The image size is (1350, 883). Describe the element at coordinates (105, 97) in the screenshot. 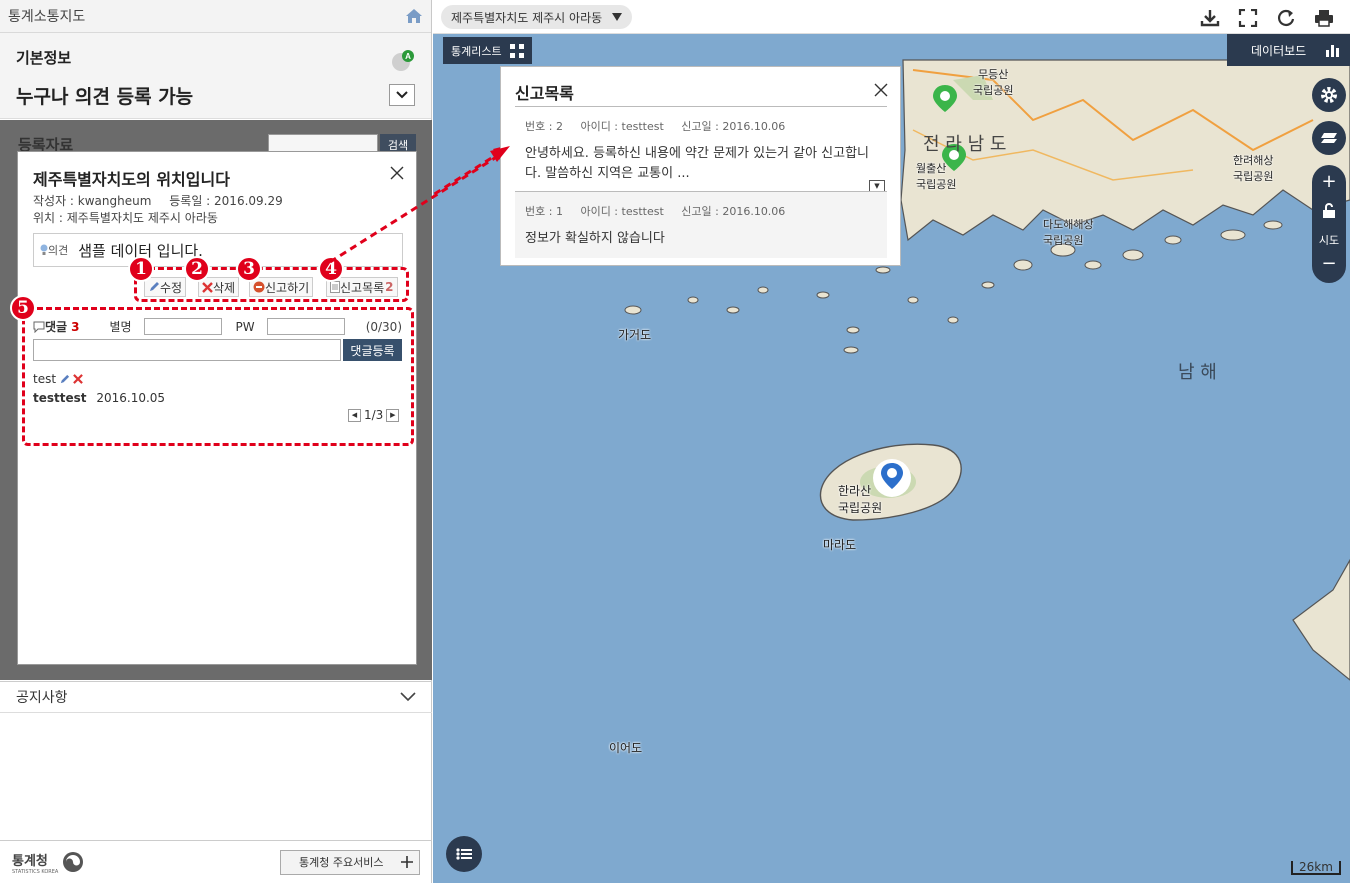

I see `basic-info-subtitle: 누구나 의견 등록 가능` at that location.